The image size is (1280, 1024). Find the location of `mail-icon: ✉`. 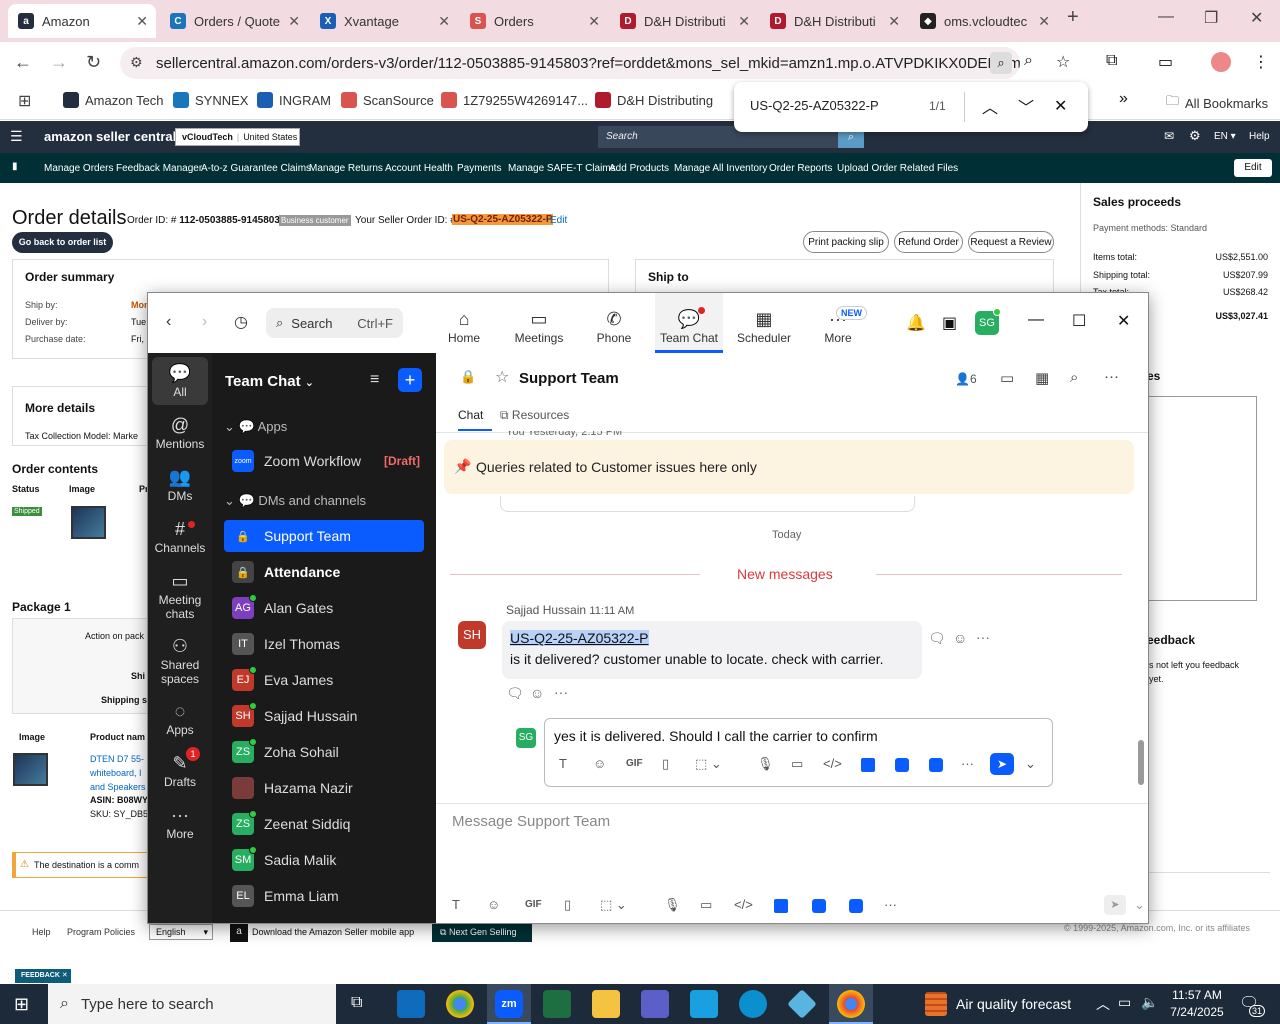

mail-icon: ✉ is located at coordinates (1169, 136).